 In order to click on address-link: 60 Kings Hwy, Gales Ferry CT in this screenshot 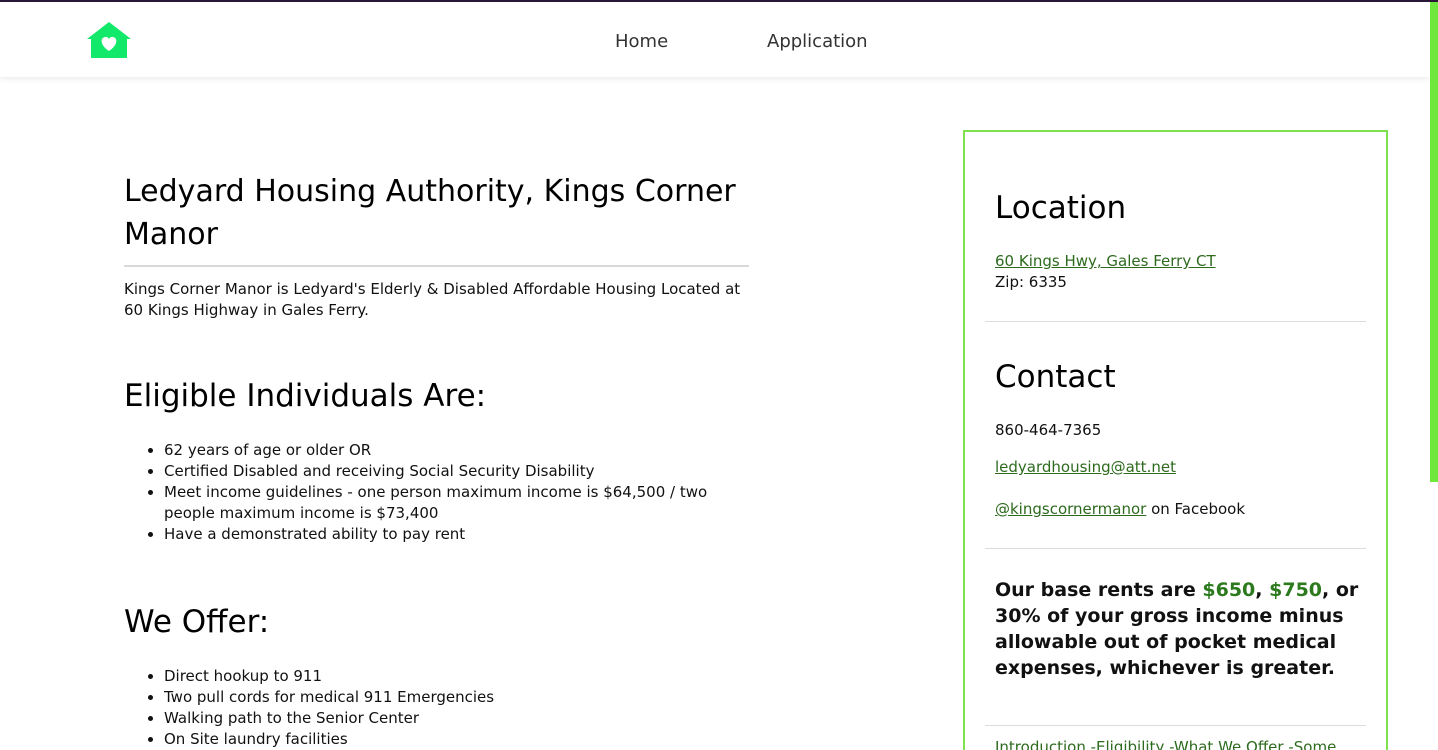, I will do `click(1105, 261)`.